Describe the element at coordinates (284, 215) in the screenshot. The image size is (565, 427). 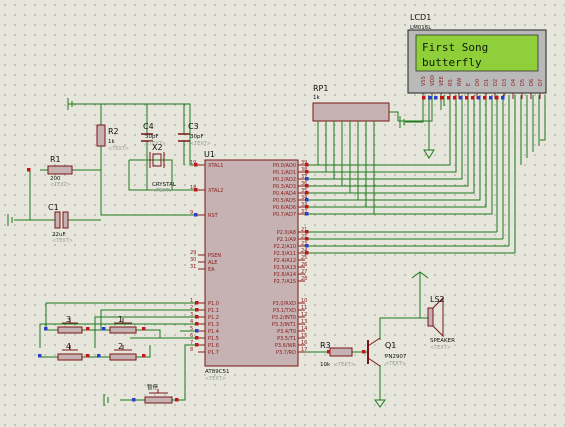
I see `u1-pin-name: P0.7/AD7` at that location.